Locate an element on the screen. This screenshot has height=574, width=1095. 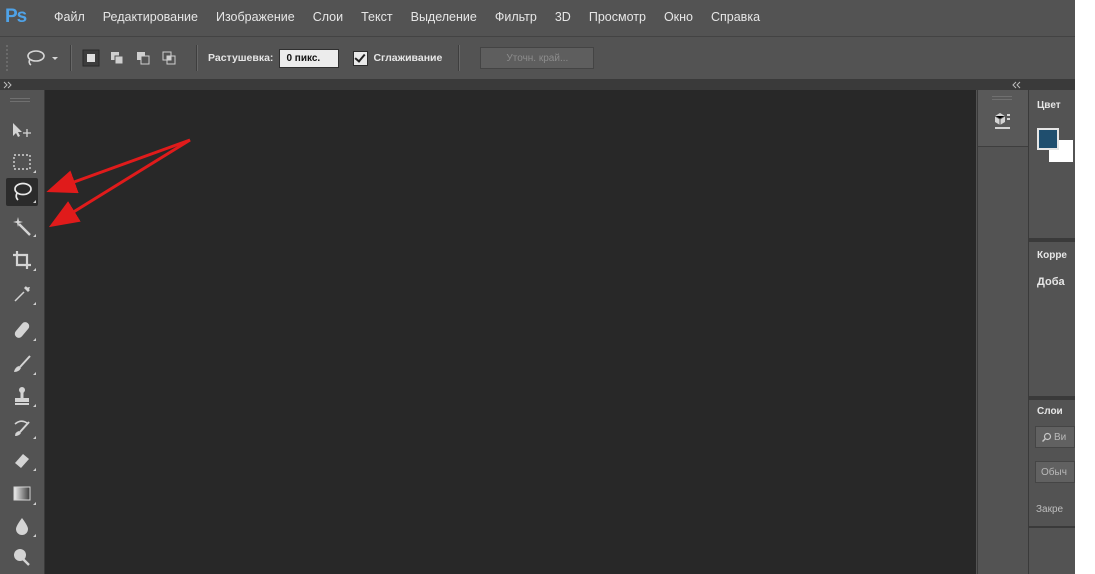
rectangular-marquee-tool is located at coordinates (22, 162).